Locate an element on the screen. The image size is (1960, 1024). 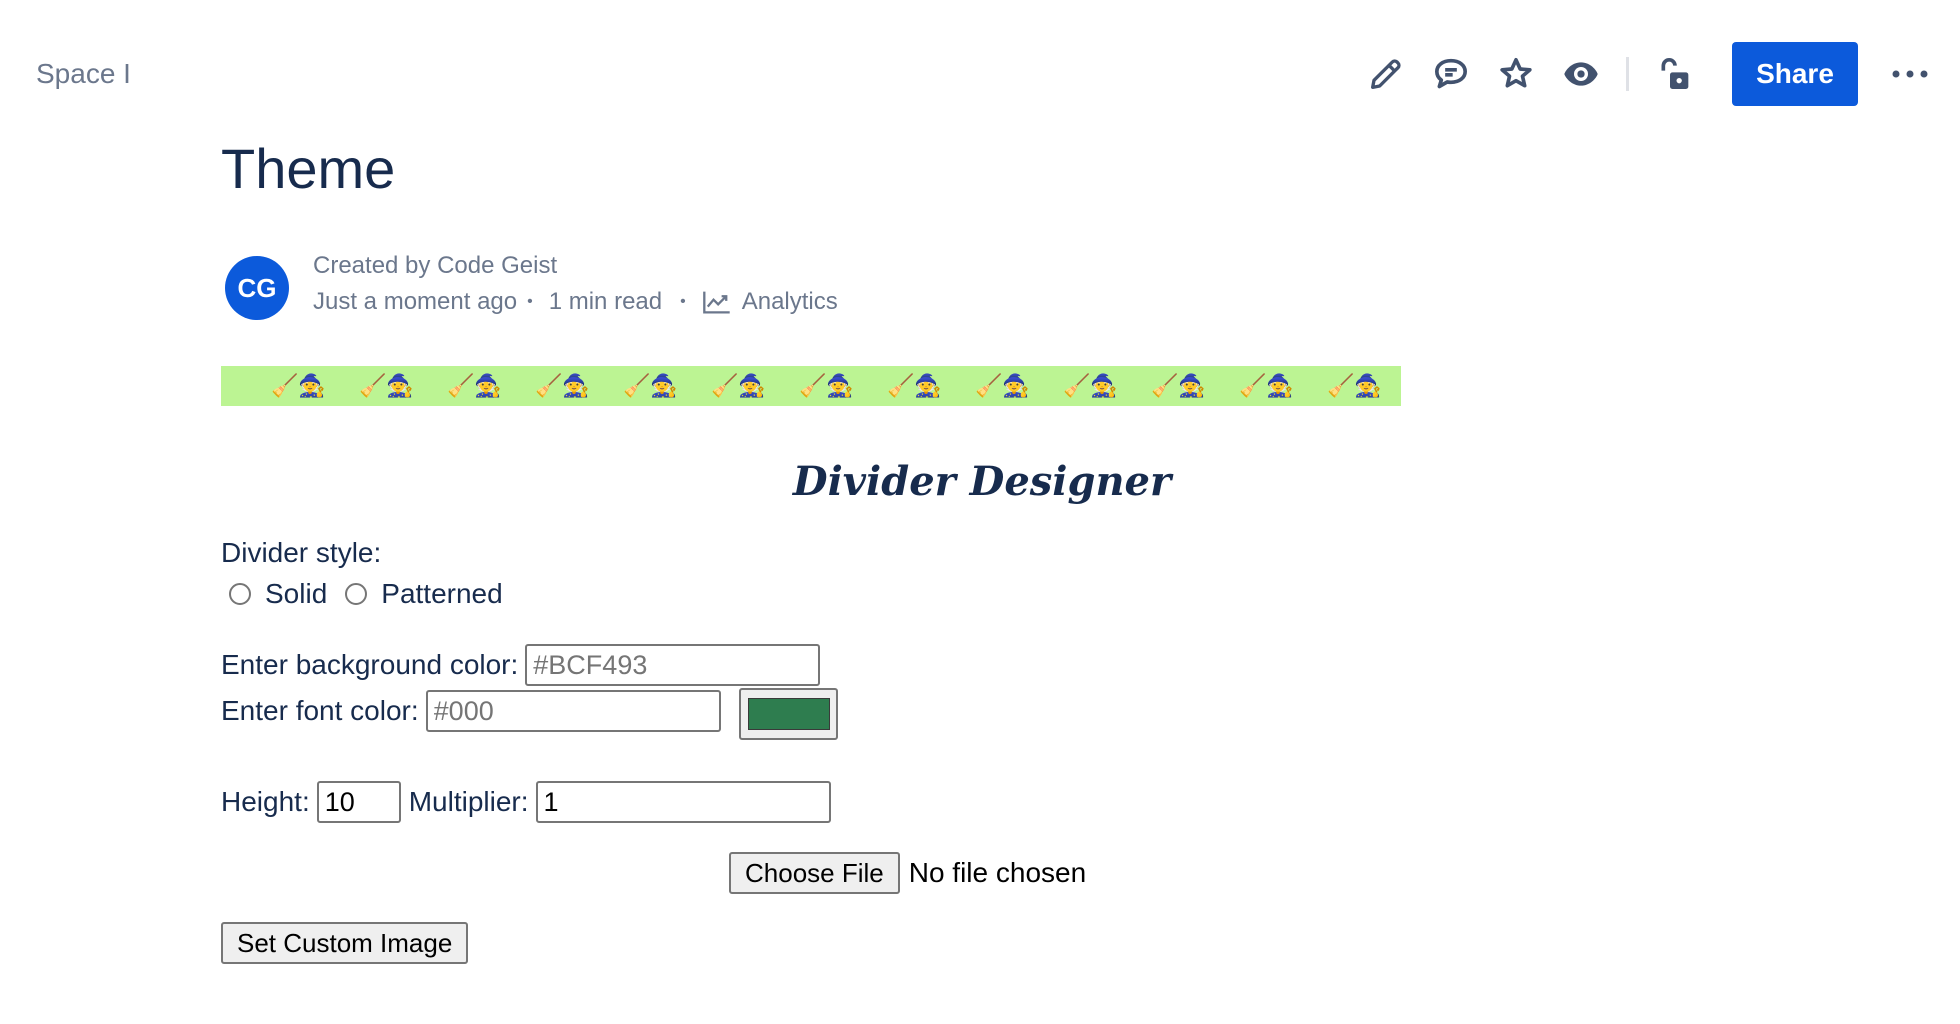
edit-icon is located at coordinates (1386, 74).